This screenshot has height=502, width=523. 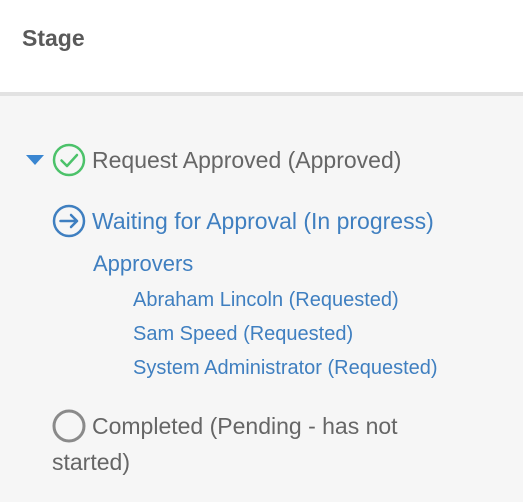 I want to click on empty-circle-icon, so click(x=69, y=426).